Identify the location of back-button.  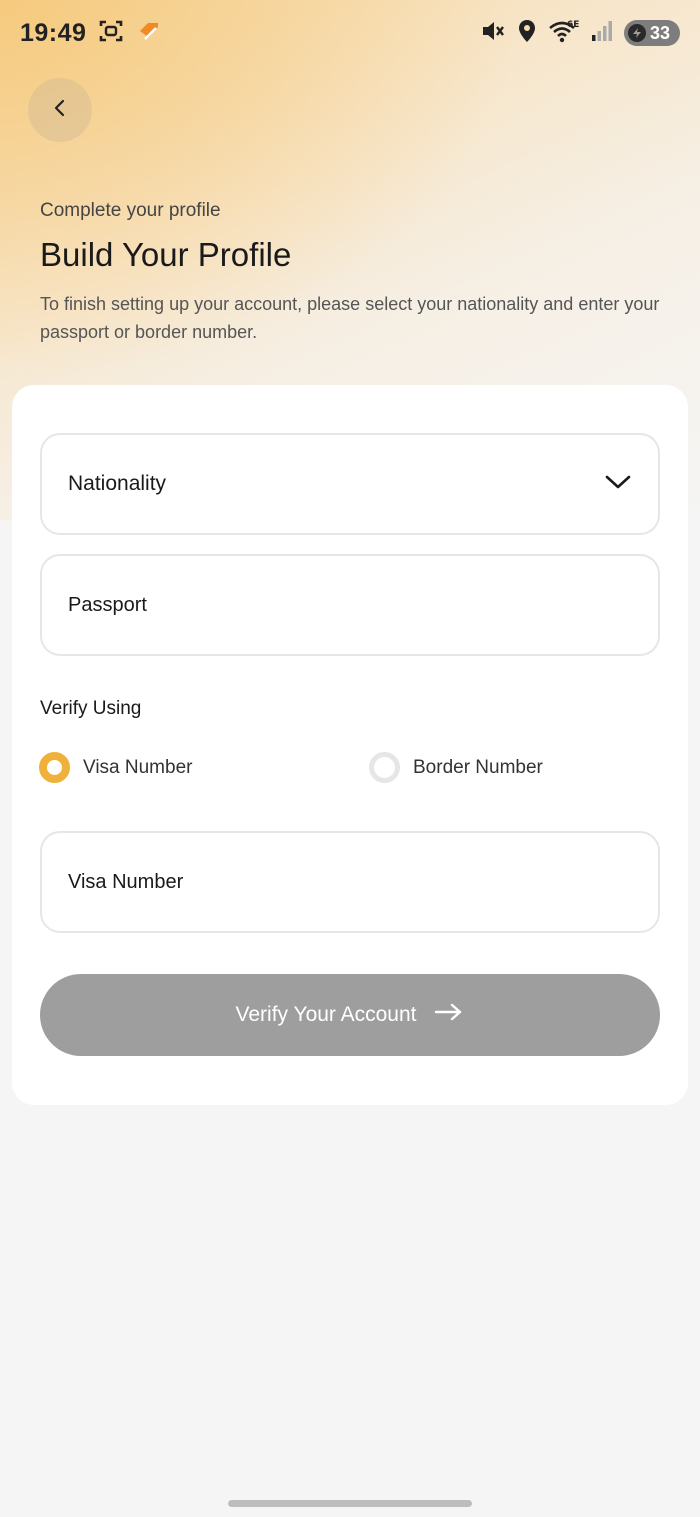
(60, 110).